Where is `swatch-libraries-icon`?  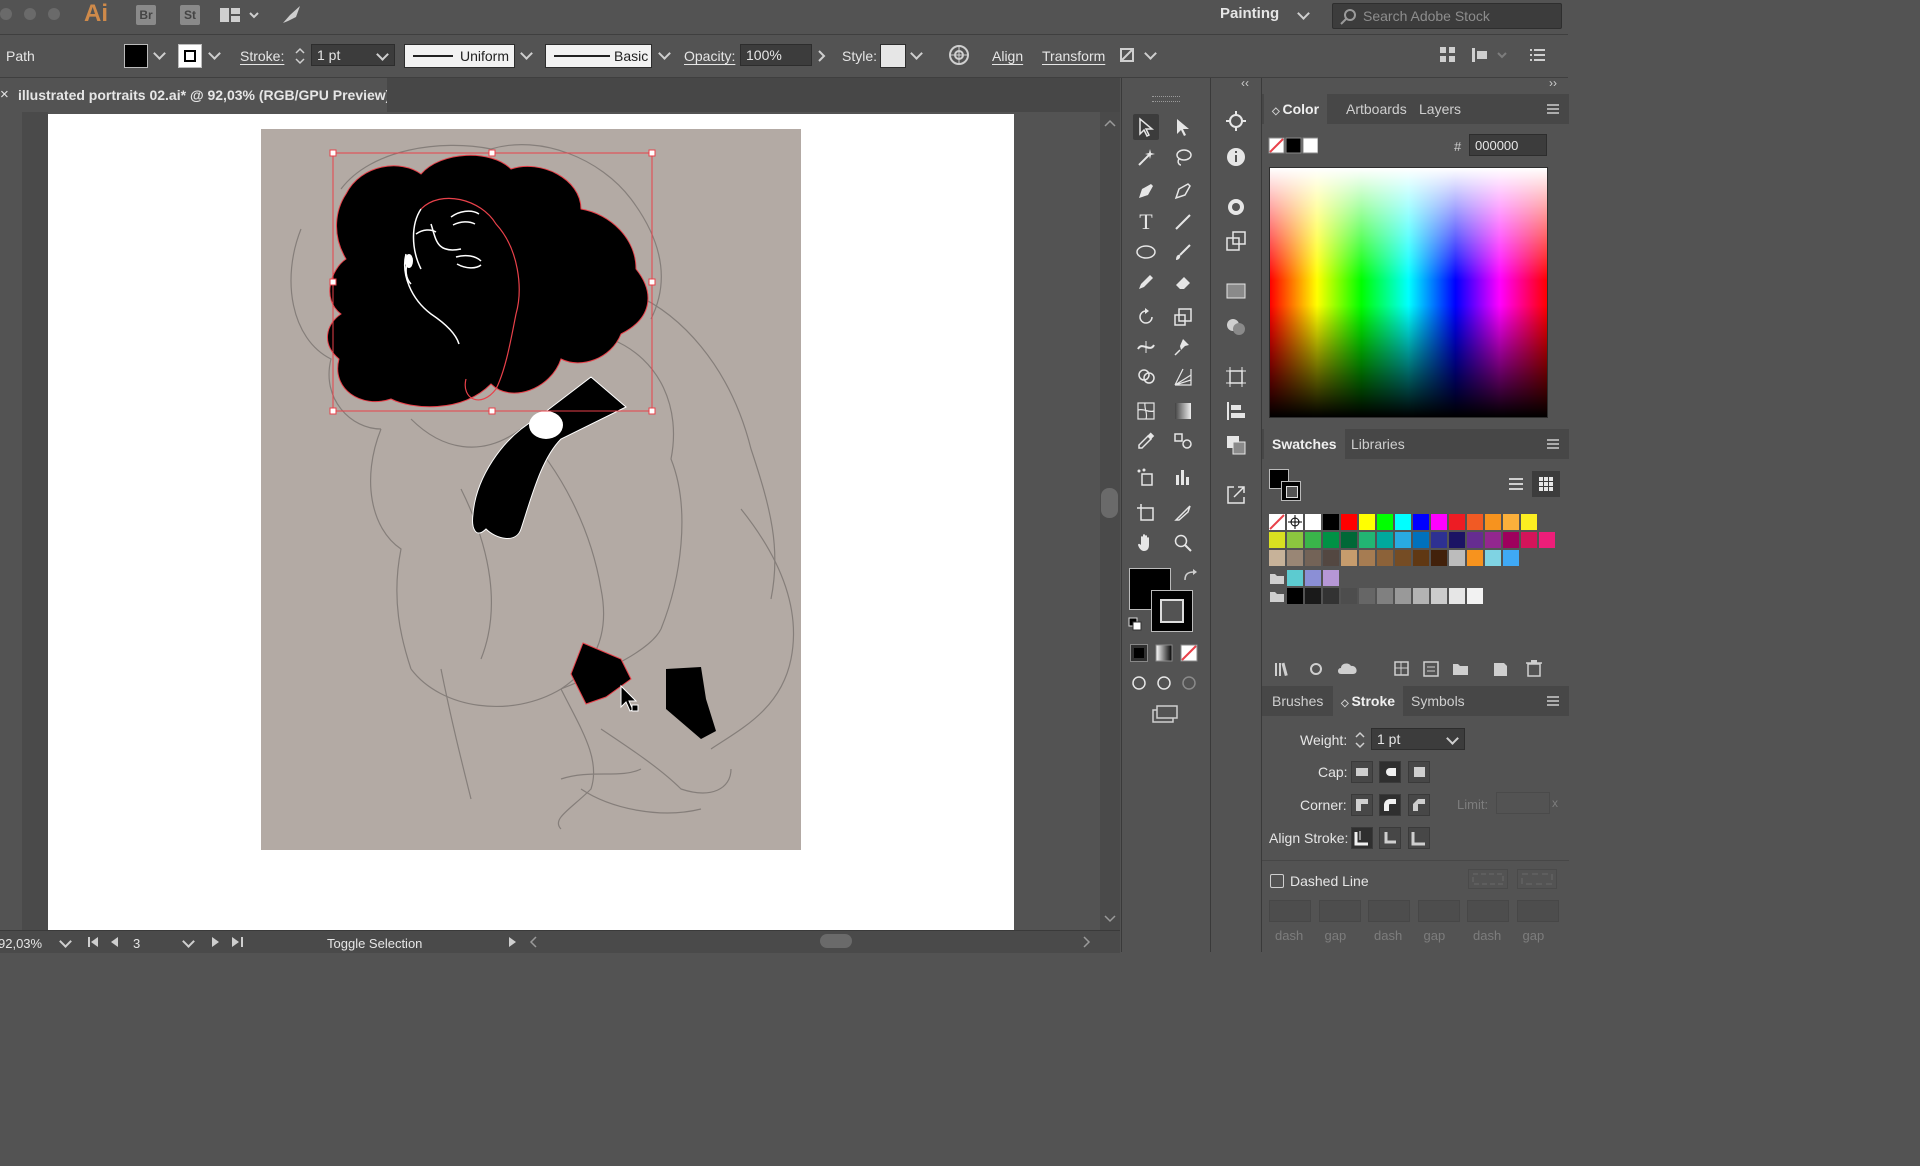
swatch-libraries-icon is located at coordinates (1284, 669).